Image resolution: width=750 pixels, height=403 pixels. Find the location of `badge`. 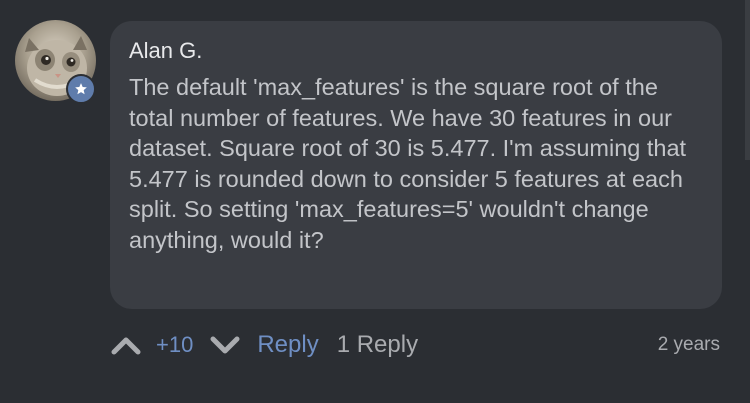

badge is located at coordinates (81, 89).